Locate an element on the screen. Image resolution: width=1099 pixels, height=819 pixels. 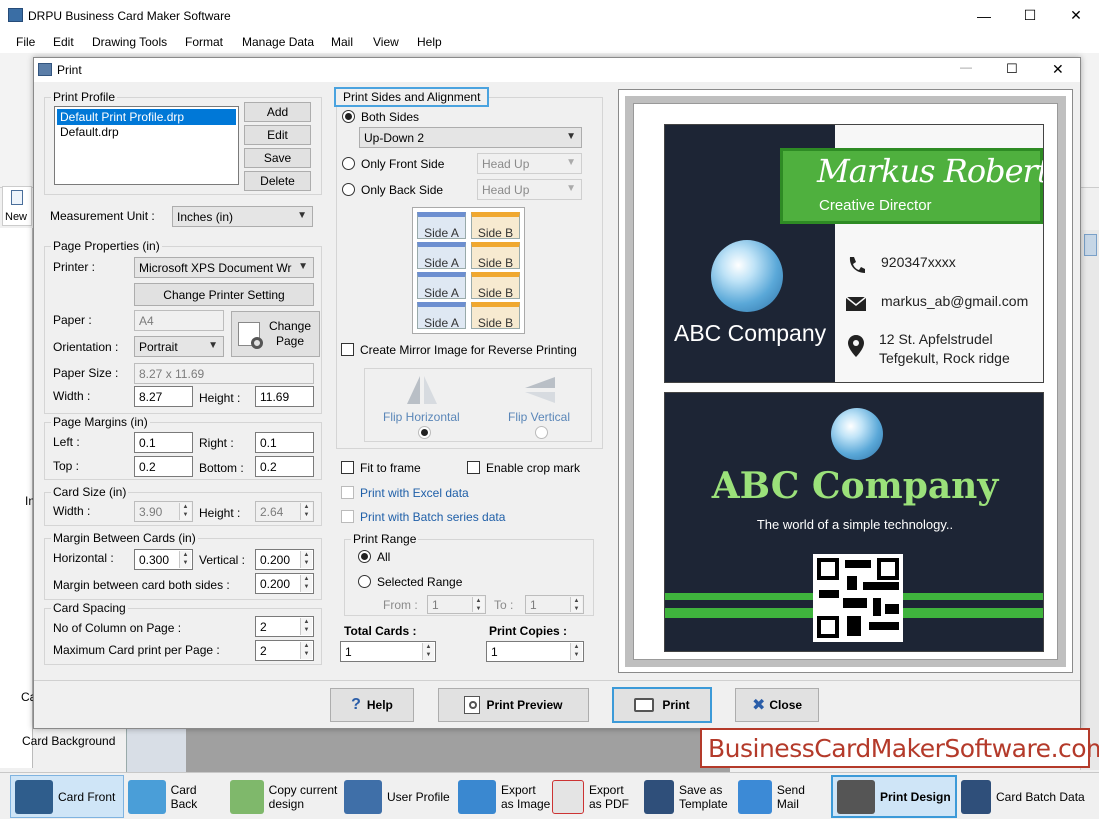
save-profile-button: Save is located at coordinates (277, 158).